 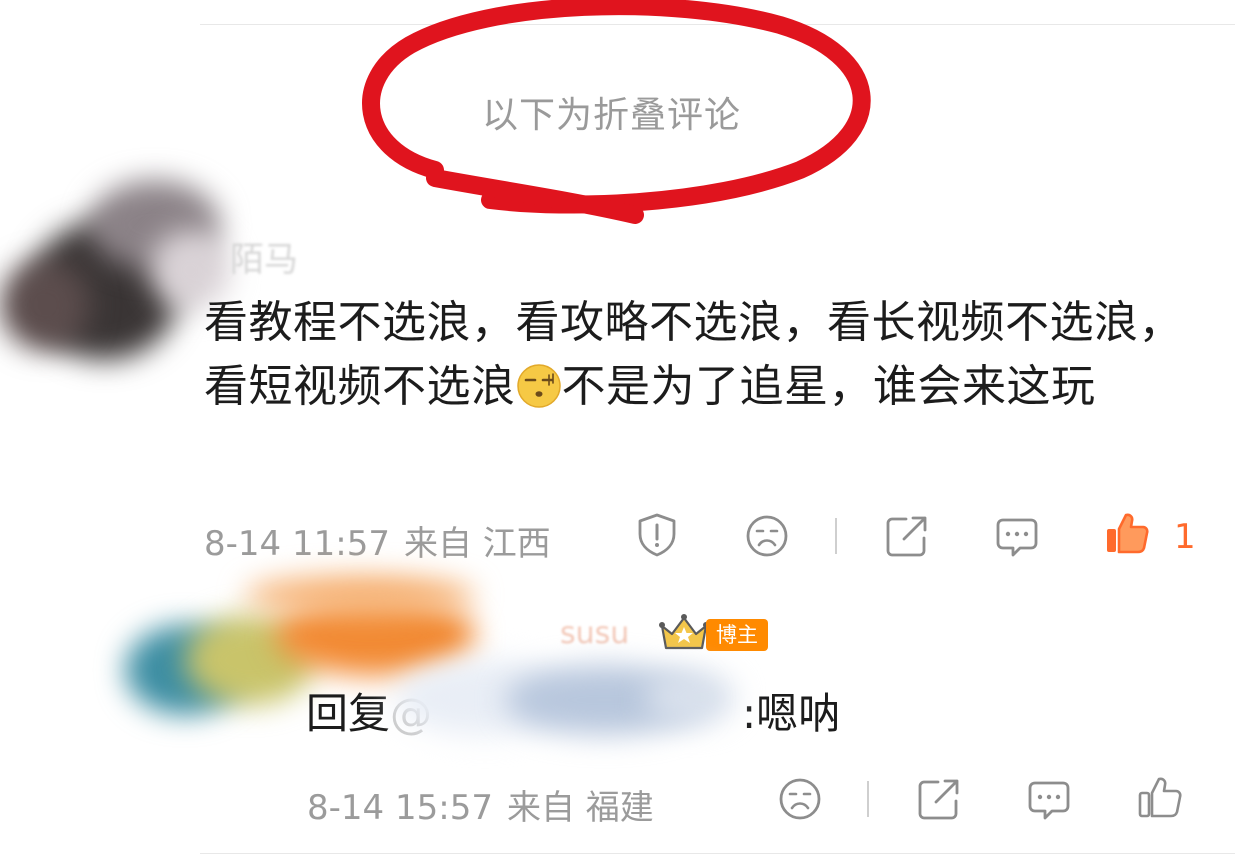 What do you see at coordinates (538, 386) in the screenshot?
I see `sleepy-face-emoji` at bounding box center [538, 386].